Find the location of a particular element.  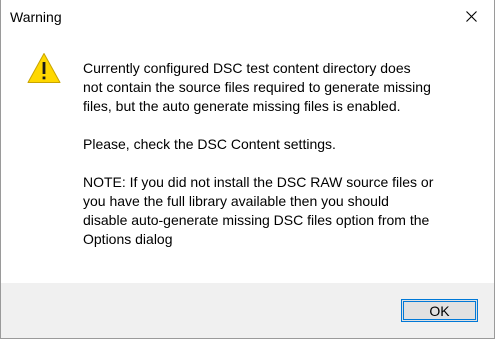

message-paragraph-2: Please, check the DSC Content settings. is located at coordinates (288, 144).